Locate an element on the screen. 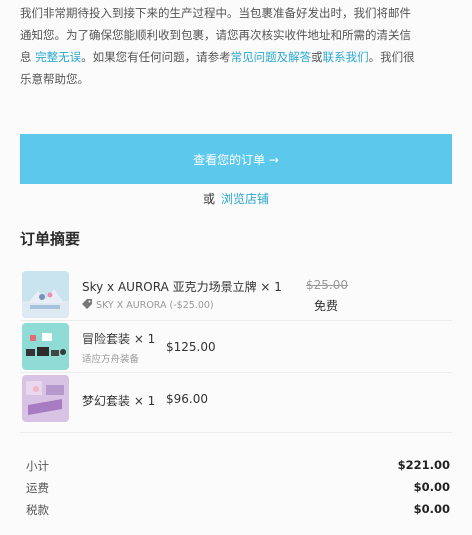 The image size is (472, 535). item-note: 适应方舟装备 is located at coordinates (111, 359).